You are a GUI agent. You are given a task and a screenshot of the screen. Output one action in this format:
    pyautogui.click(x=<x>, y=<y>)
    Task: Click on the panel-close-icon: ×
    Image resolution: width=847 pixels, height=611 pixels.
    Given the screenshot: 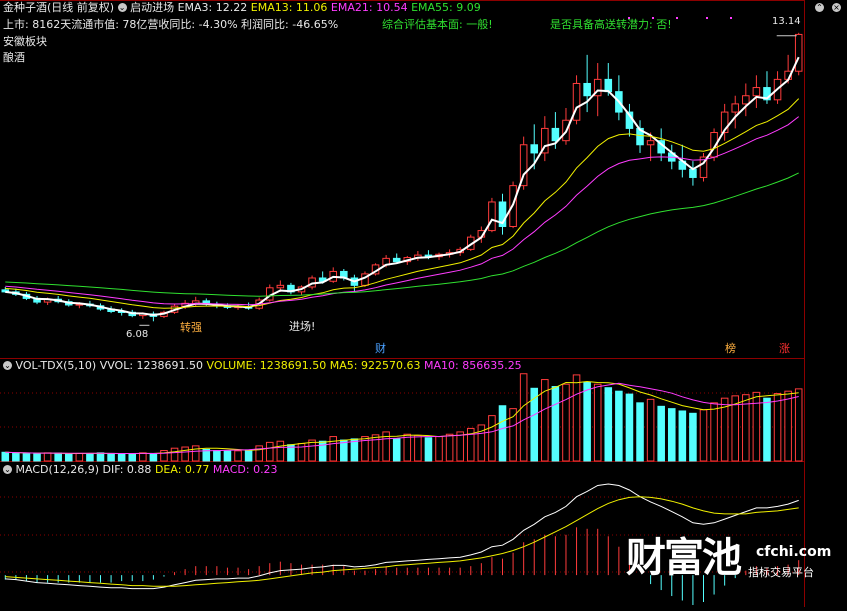 What is the action you would take?
    pyautogui.click(x=836, y=7)
    